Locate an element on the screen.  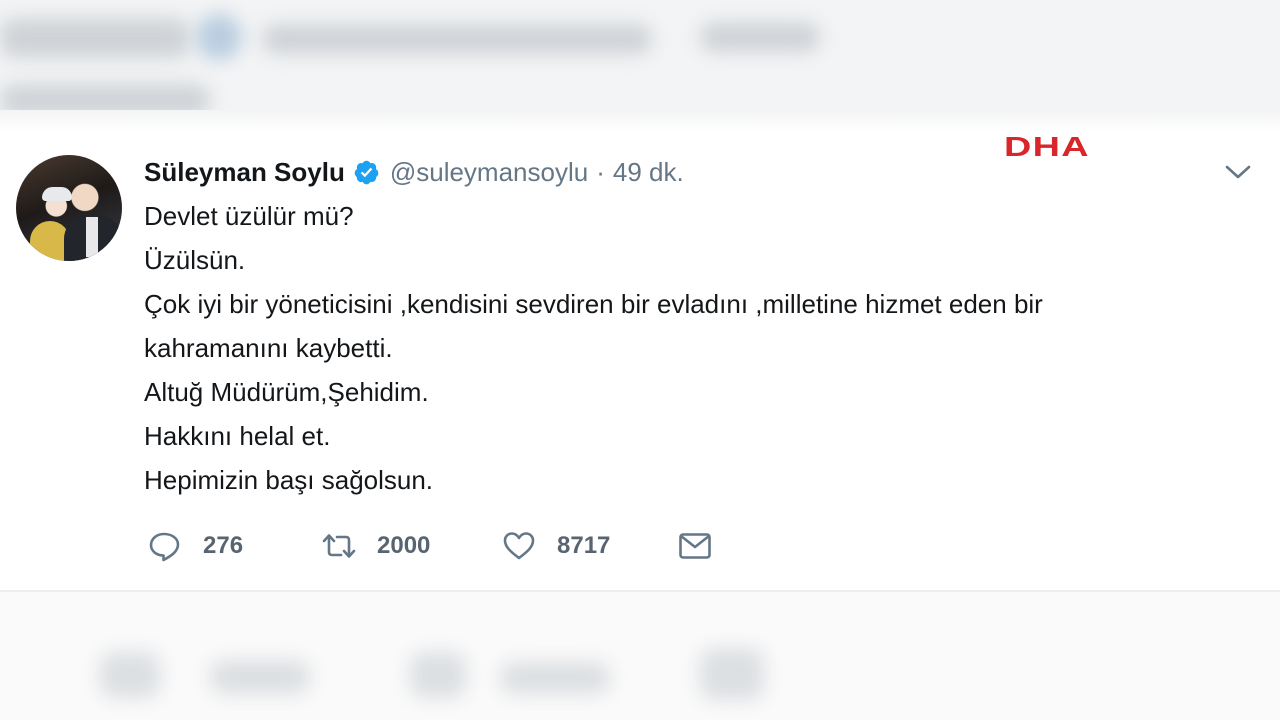
heart-icon is located at coordinates (519, 546).